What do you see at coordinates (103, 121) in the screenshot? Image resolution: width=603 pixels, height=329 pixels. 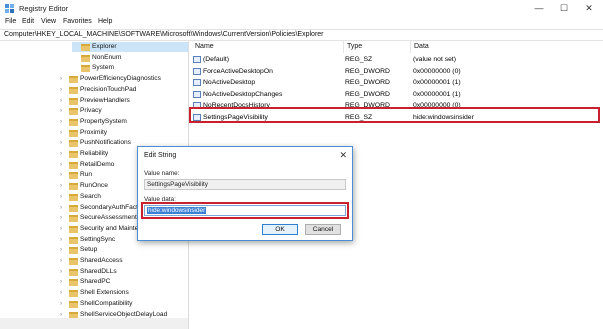 I see `tree-item-label: PropertySystem` at bounding box center [103, 121].